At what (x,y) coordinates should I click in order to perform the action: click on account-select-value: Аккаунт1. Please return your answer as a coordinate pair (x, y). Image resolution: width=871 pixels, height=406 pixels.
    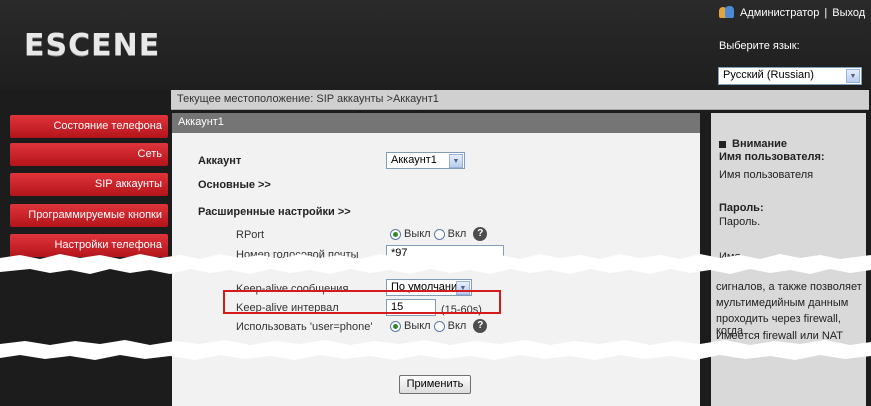
    Looking at the image, I should click on (414, 160).